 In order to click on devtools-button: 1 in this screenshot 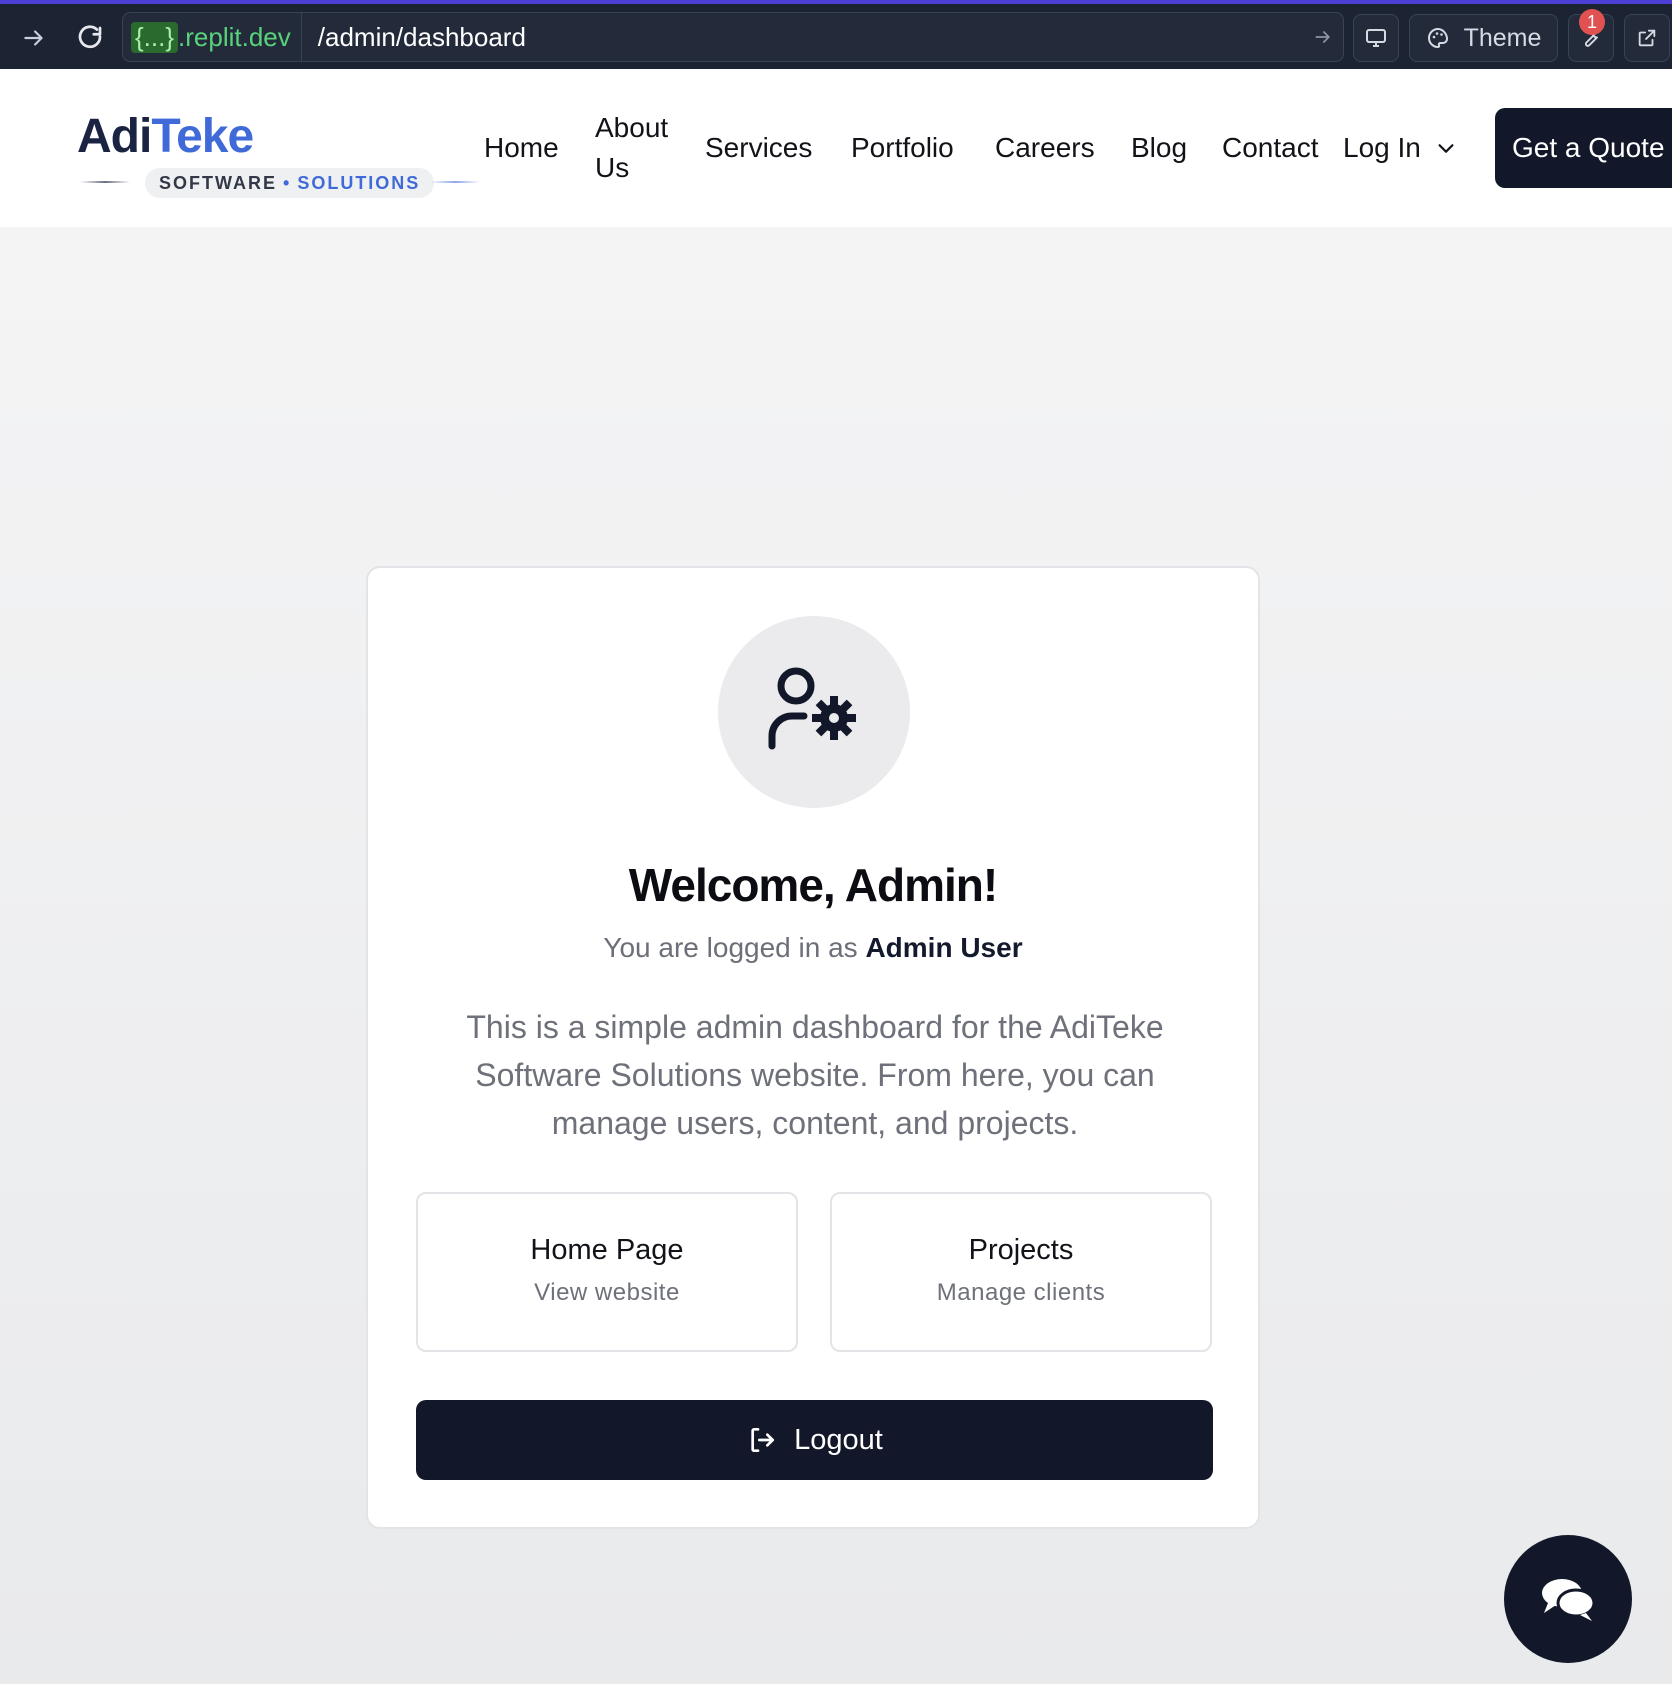, I will do `click(1591, 35)`.